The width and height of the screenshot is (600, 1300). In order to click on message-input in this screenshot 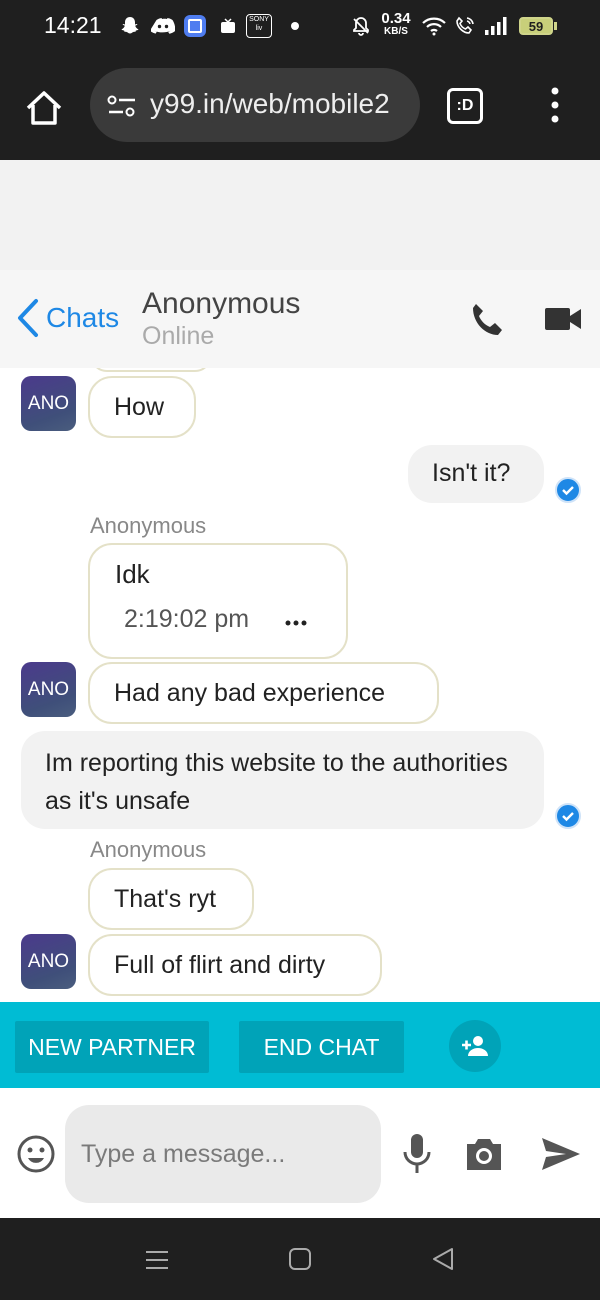, I will do `click(223, 1154)`.